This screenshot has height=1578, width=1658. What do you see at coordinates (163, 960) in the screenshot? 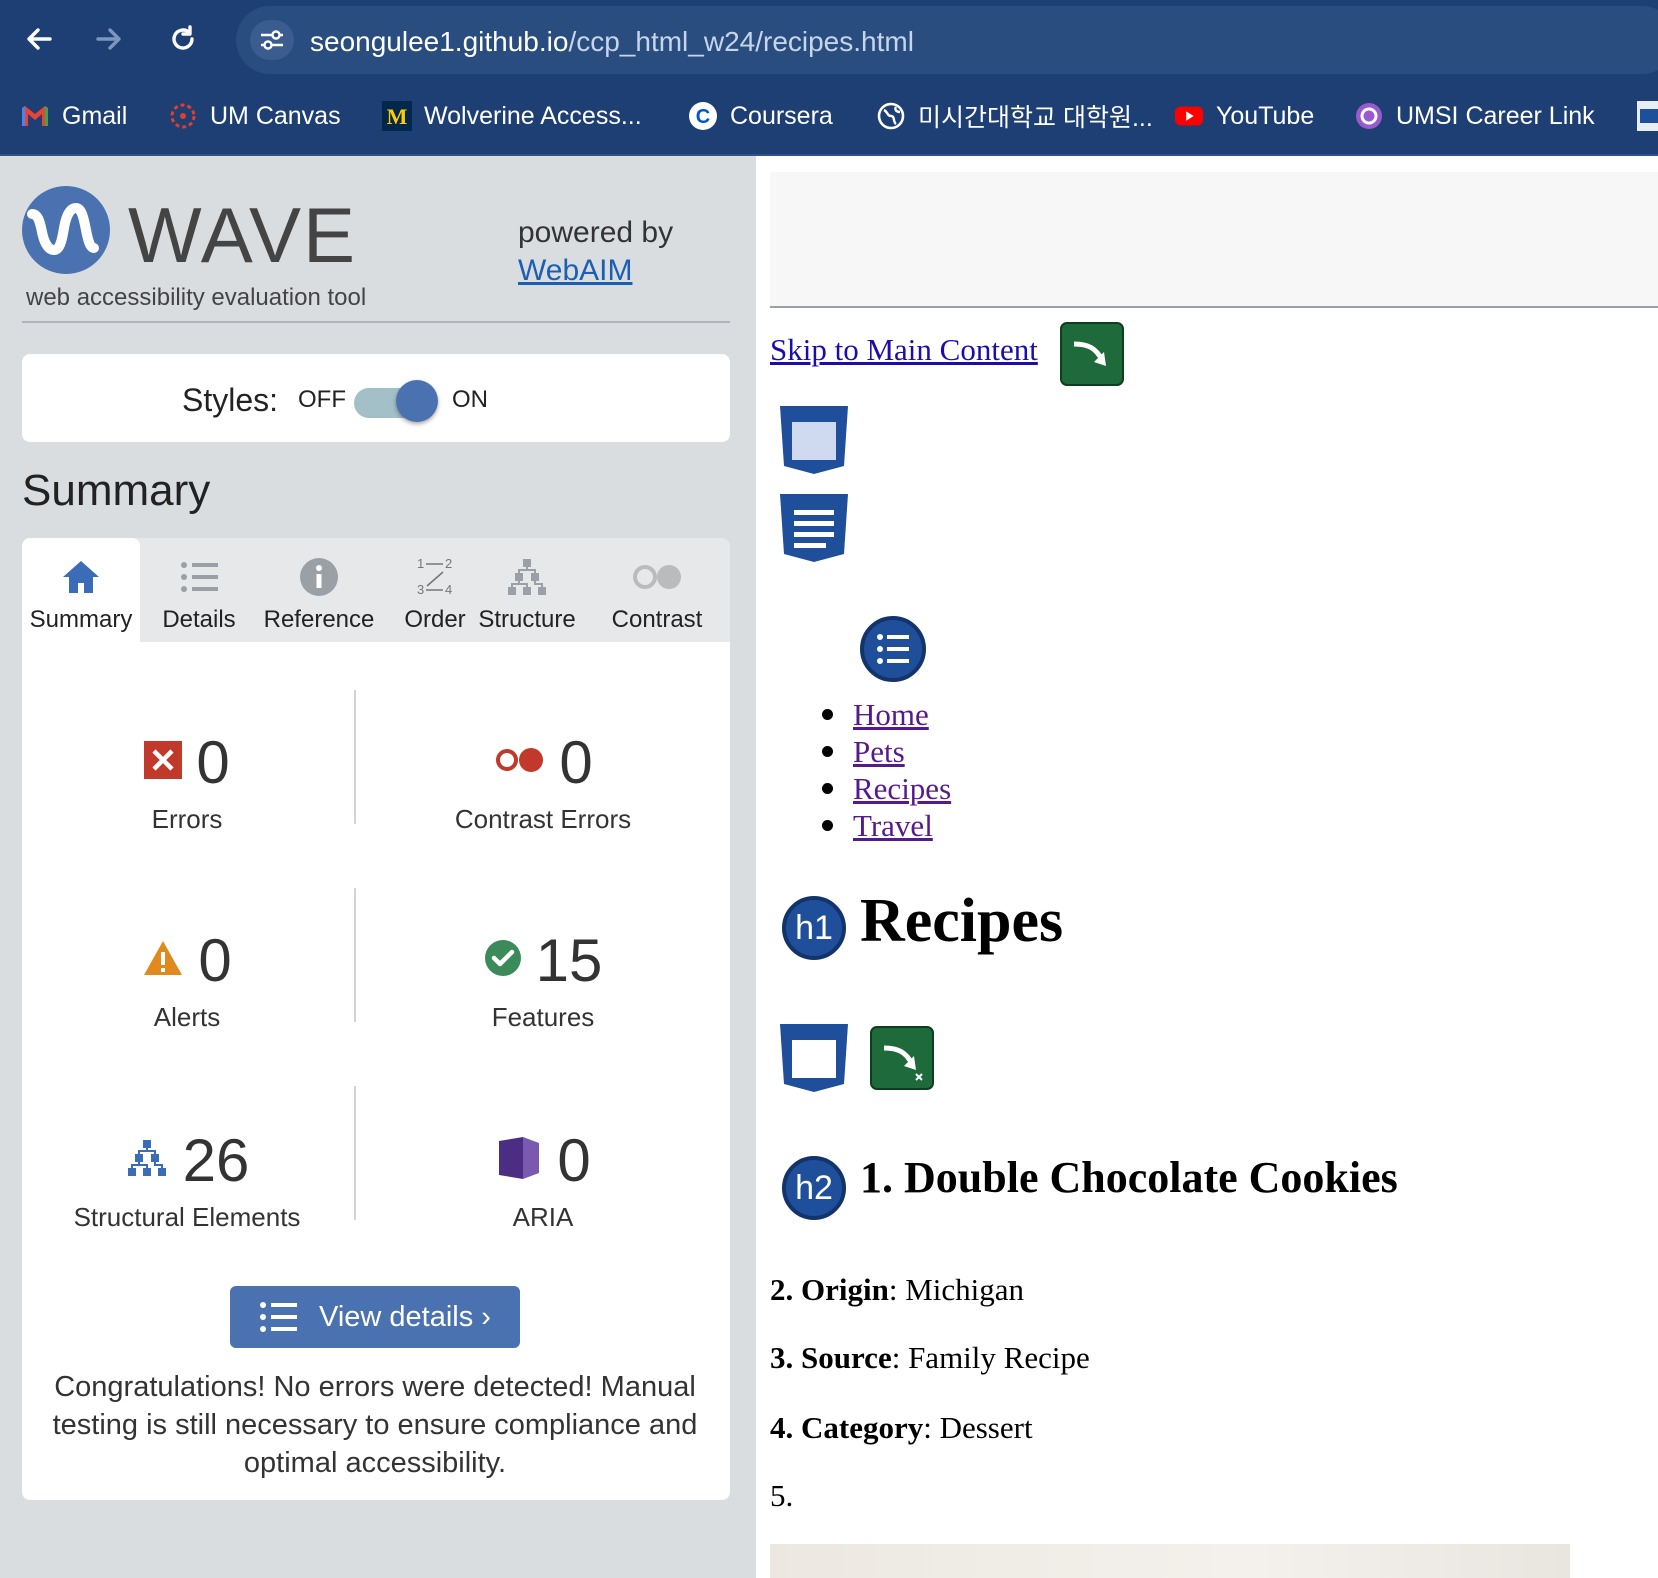
I see `alert-icon` at bounding box center [163, 960].